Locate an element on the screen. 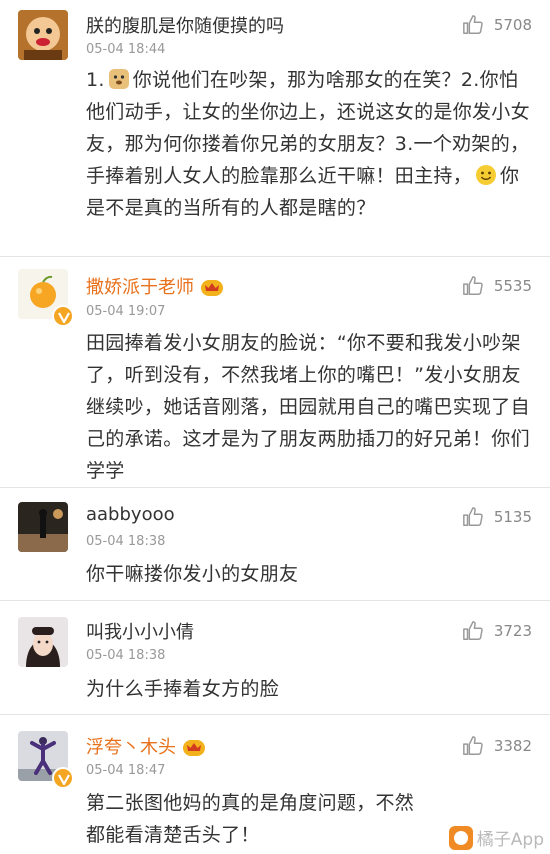  comment-text: 为什么手捧着女方的脸 is located at coordinates (183, 689).